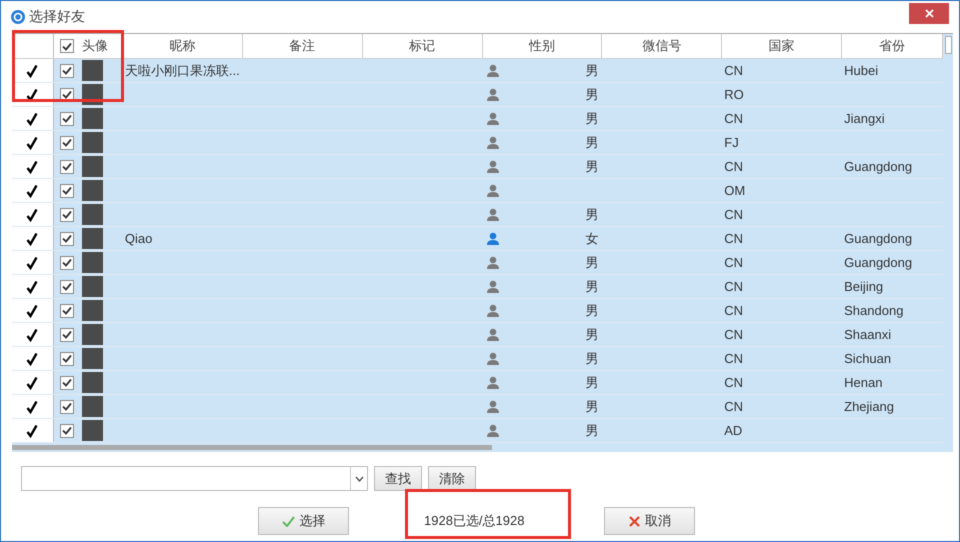 The image size is (960, 542). What do you see at coordinates (303, 521) in the screenshot?
I see `select-button: 选择` at bounding box center [303, 521].